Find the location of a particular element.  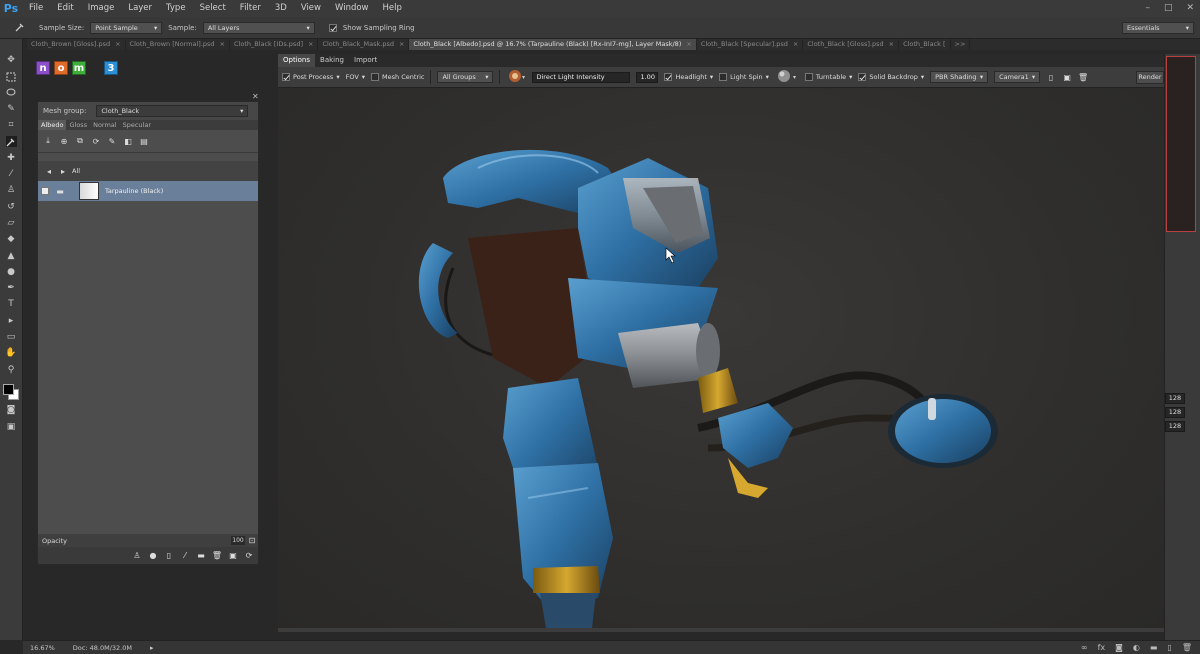

maximize-icon: □ is located at coordinates (1168, 8).